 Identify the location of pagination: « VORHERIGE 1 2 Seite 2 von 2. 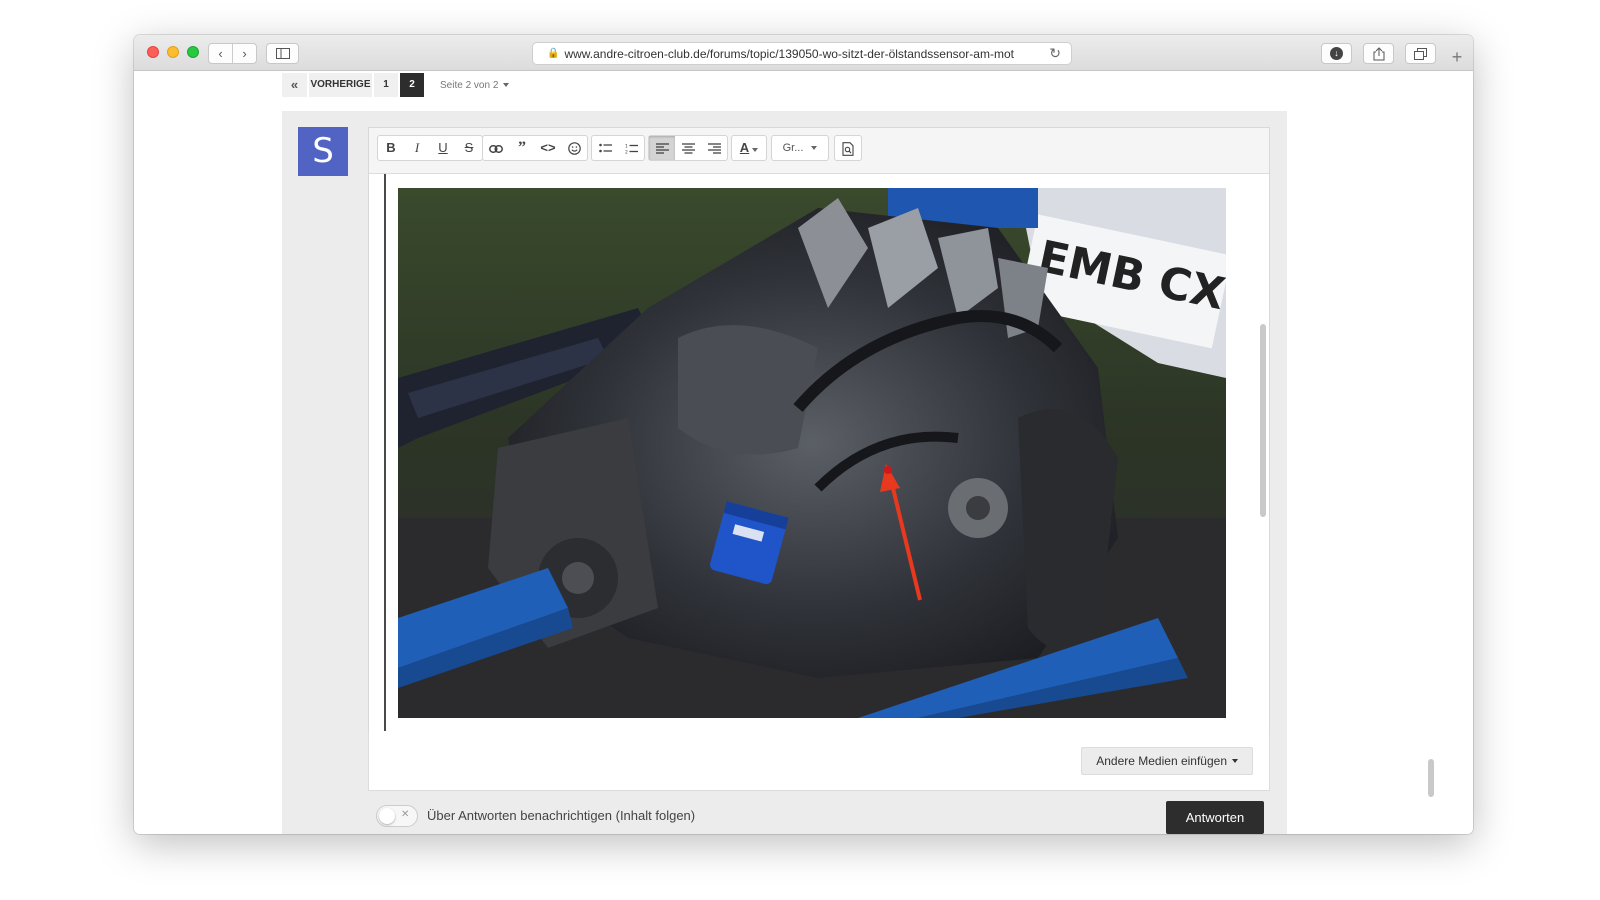
(396, 85).